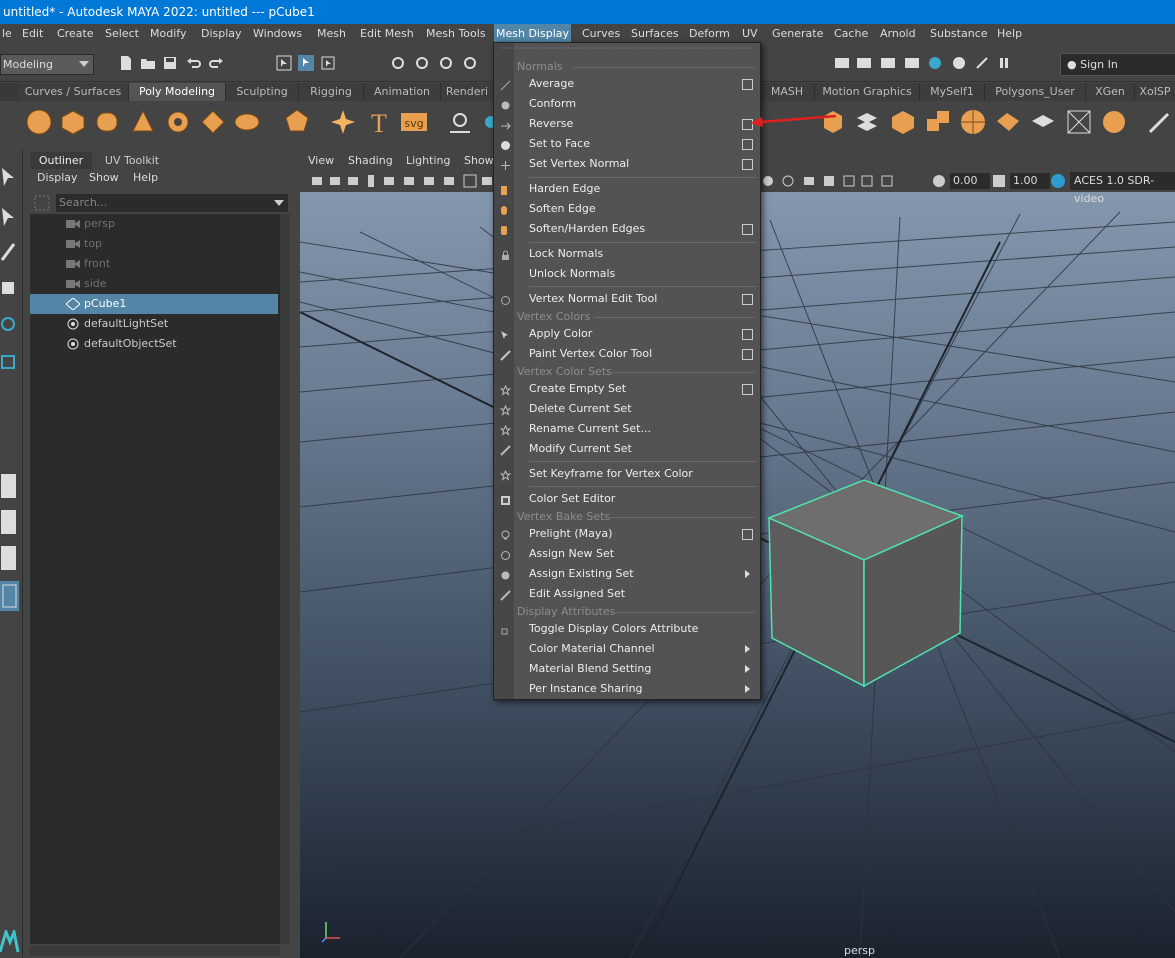  I want to click on snap-point-icon, so click(446, 63).